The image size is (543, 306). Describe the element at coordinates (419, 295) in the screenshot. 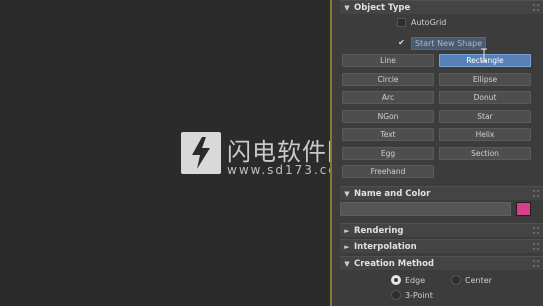

I see `3point-label: 3-Point` at that location.